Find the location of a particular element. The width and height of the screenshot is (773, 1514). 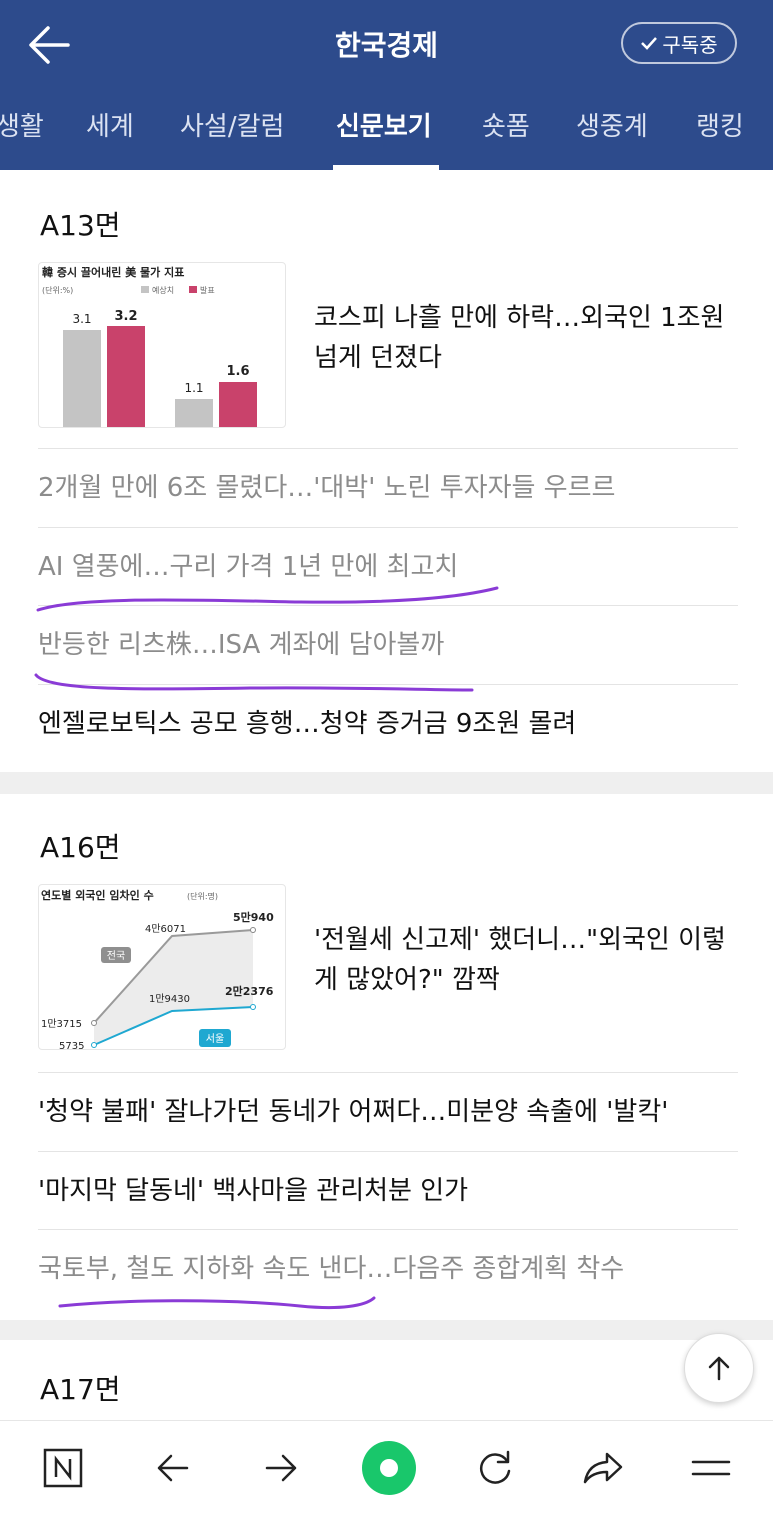

forward-nav-button is located at coordinates (281, 1468).